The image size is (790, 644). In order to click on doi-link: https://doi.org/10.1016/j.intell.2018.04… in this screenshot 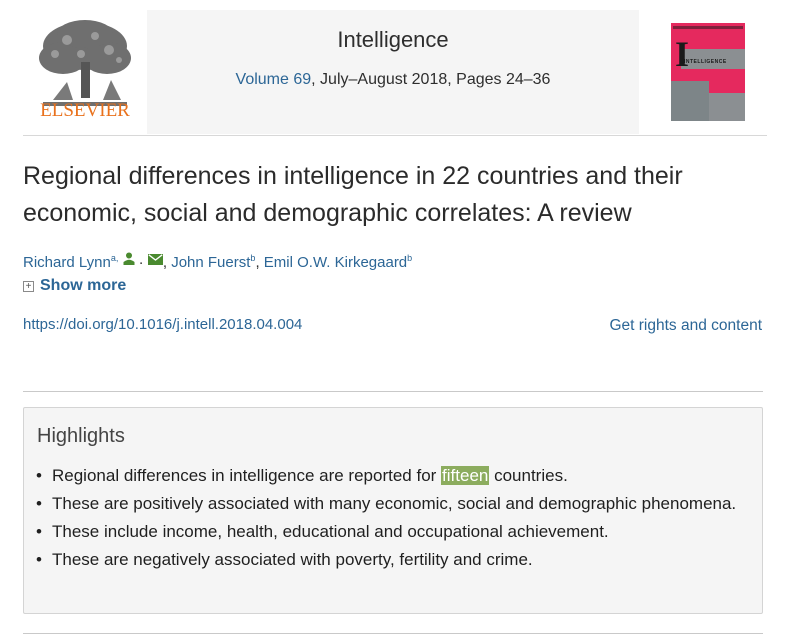, I will do `click(162, 324)`.